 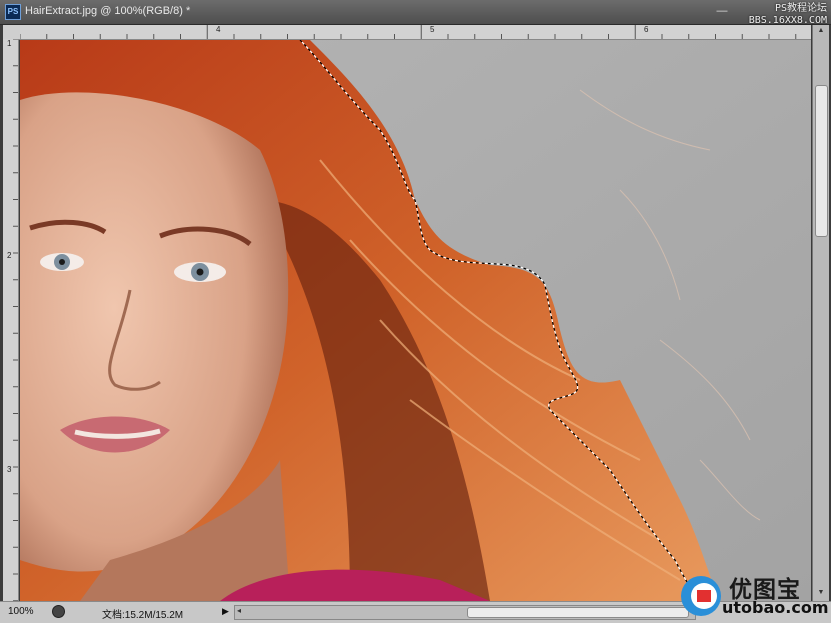 I want to click on scroll-left-icon: ◂, so click(x=239, y=610).